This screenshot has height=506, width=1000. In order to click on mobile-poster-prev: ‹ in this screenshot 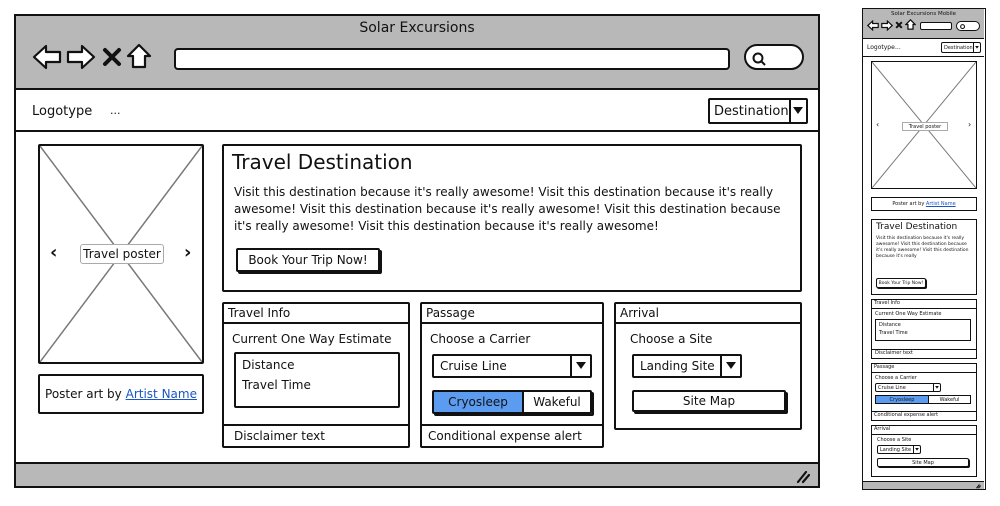, I will do `click(877, 124)`.